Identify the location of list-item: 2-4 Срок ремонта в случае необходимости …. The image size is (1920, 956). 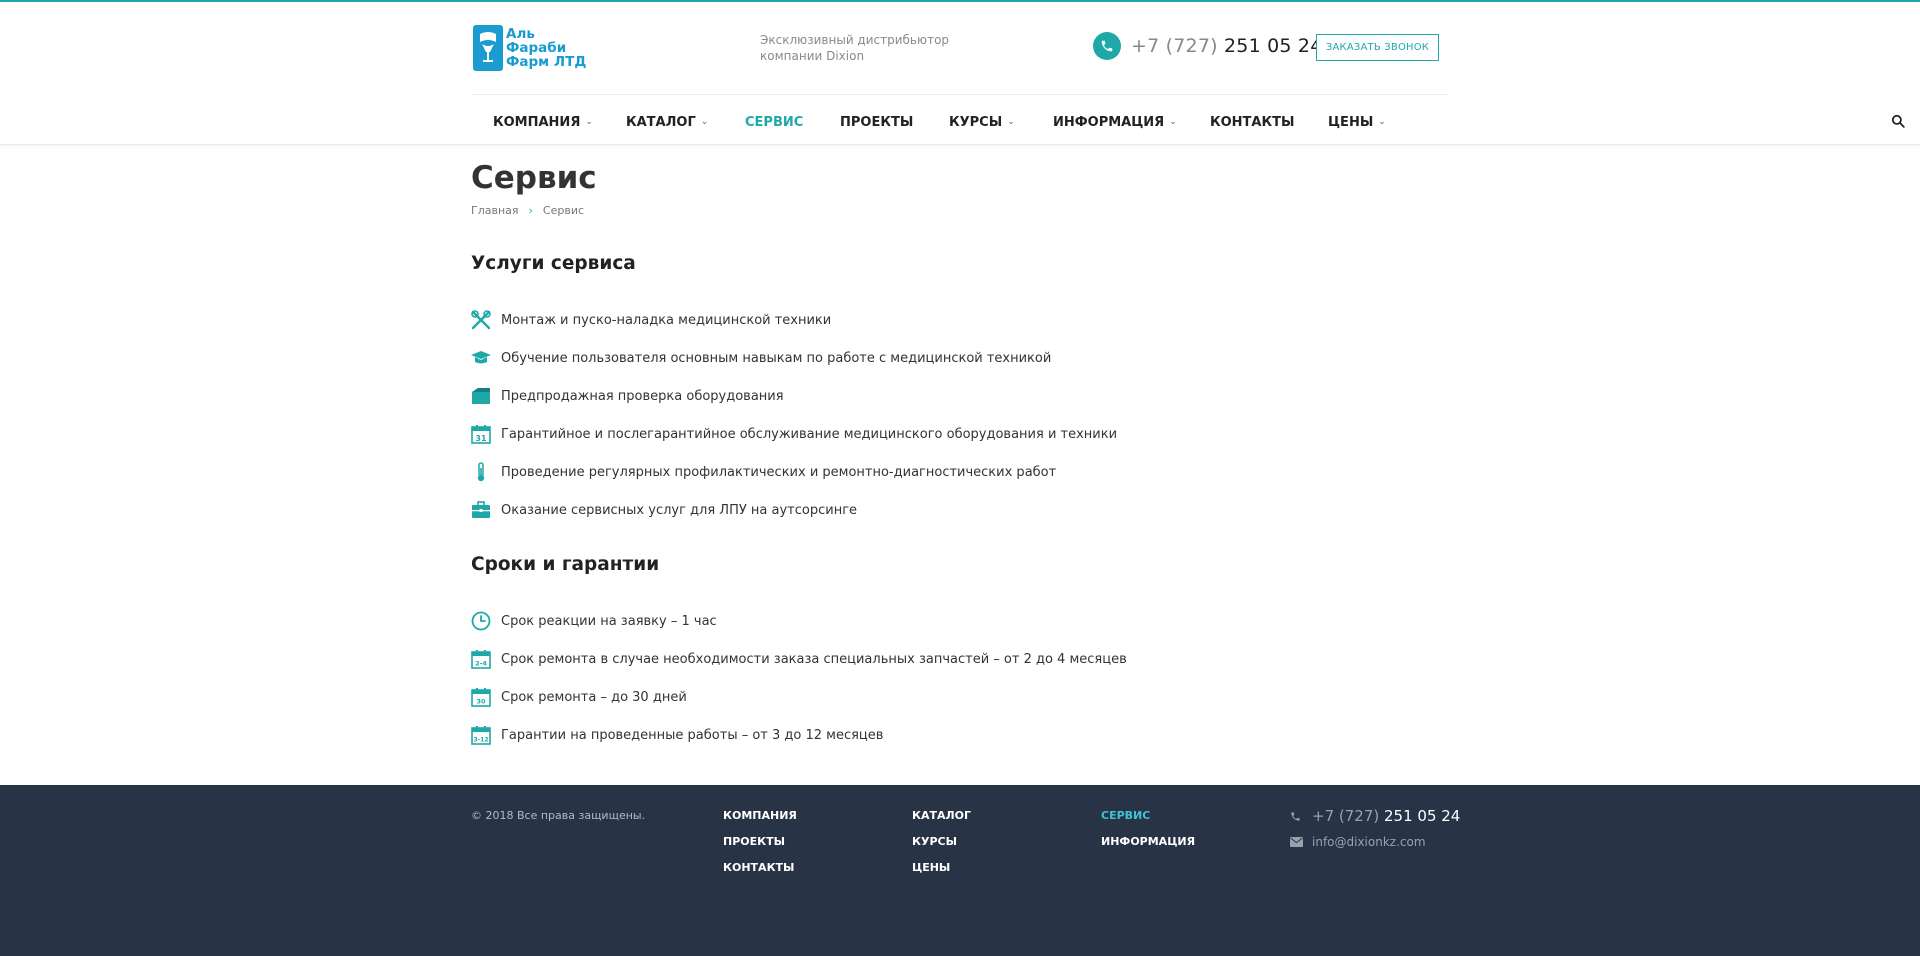
(799, 659).